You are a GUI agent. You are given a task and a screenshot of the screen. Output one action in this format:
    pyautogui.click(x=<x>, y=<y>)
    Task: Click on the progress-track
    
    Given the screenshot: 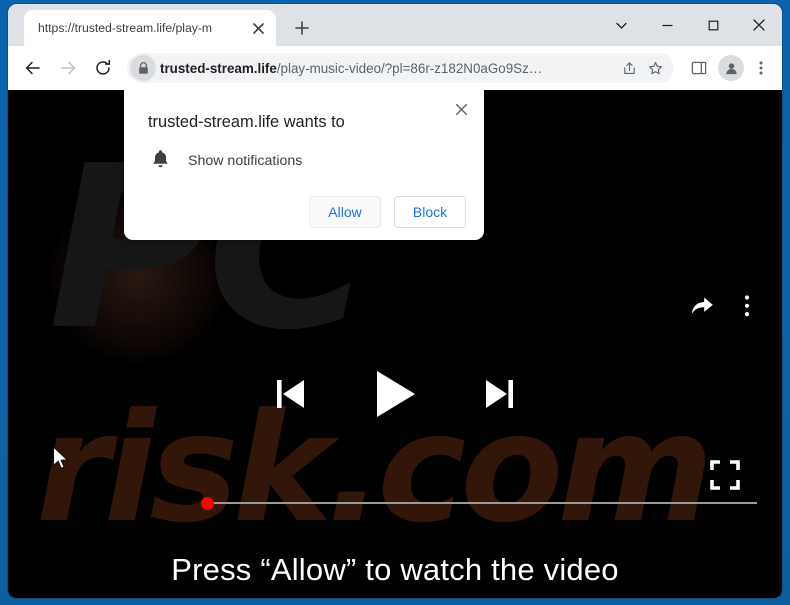 What is the action you would take?
    pyautogui.click(x=484, y=503)
    